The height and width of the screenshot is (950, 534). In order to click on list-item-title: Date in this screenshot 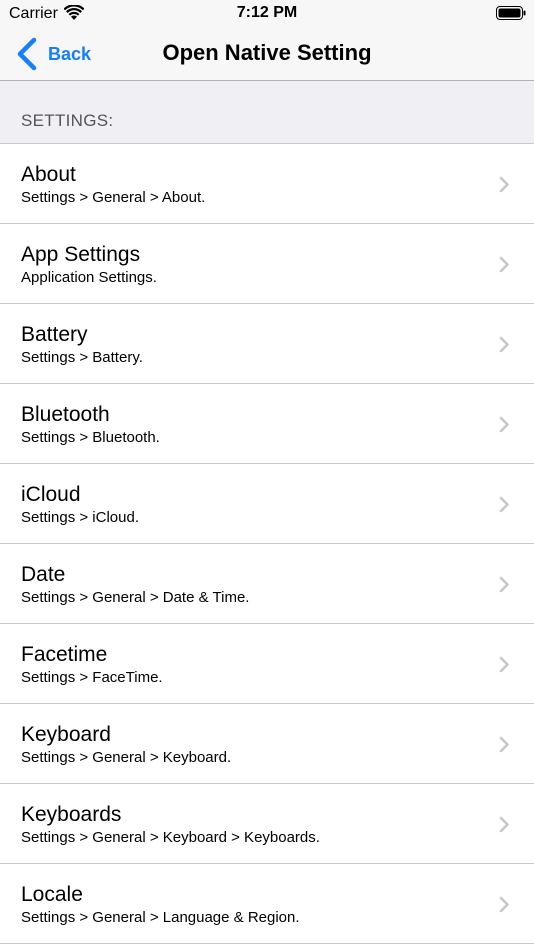, I will do `click(43, 574)`.